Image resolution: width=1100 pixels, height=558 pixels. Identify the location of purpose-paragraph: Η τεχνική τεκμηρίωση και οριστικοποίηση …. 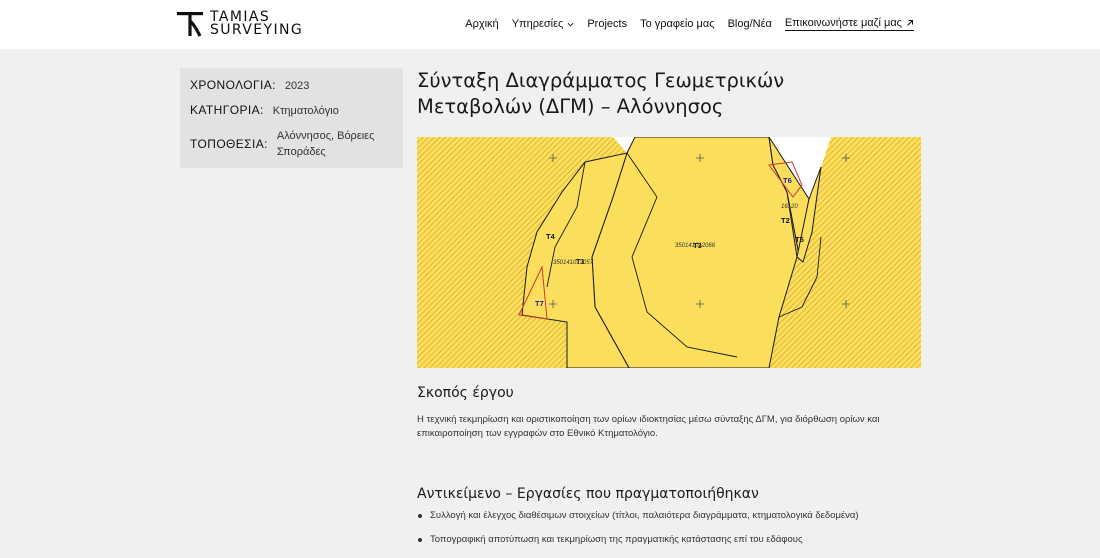
(667, 427).